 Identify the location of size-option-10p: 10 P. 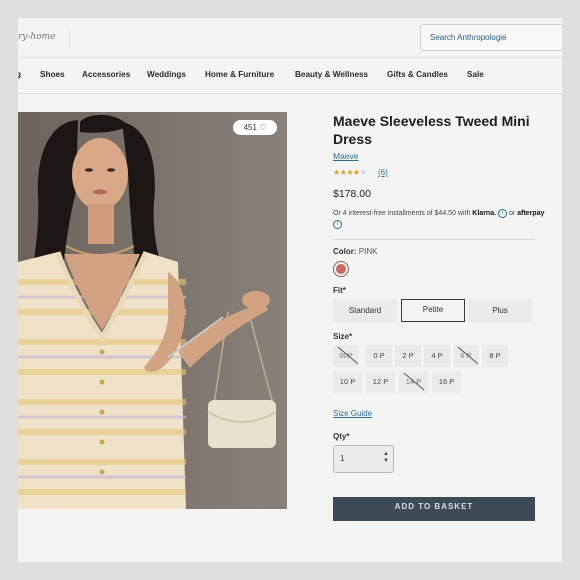
(347, 382).